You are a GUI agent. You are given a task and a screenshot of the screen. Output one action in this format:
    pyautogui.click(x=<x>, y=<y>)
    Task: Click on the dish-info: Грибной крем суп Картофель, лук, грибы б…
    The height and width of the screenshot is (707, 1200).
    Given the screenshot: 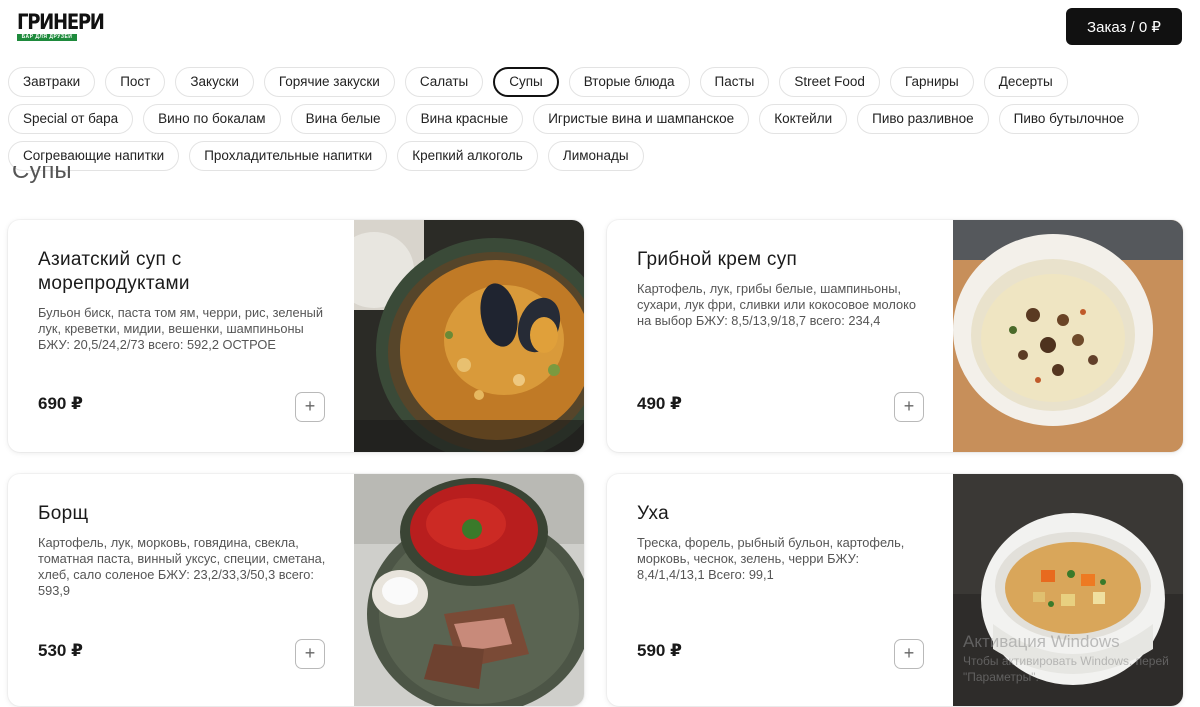 What is the action you would take?
    pyautogui.click(x=782, y=288)
    